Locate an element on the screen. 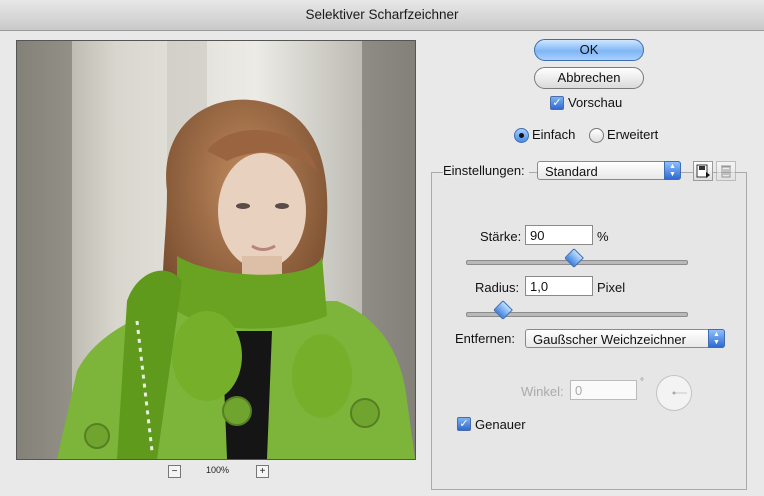 The width and height of the screenshot is (764, 496). amount-unit: % is located at coordinates (603, 236).